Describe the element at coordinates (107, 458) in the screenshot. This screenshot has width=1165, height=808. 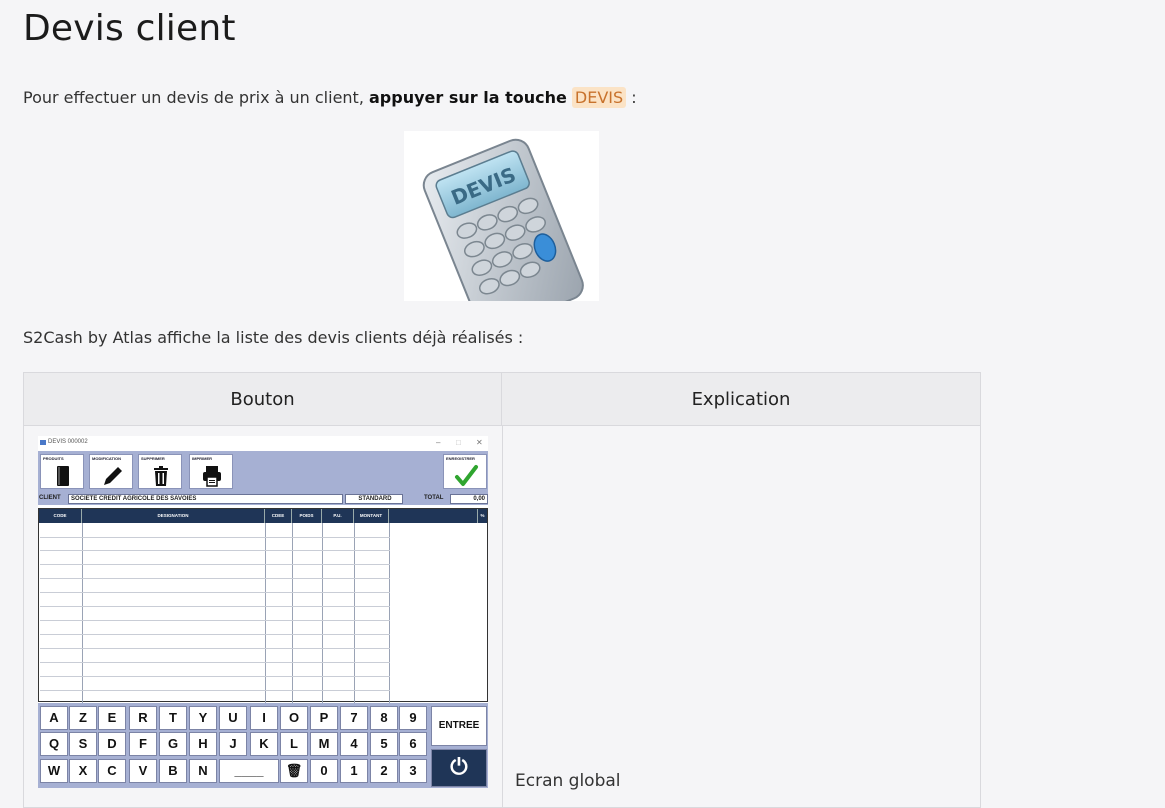
I see `modification-label: MODIFICATION` at that location.